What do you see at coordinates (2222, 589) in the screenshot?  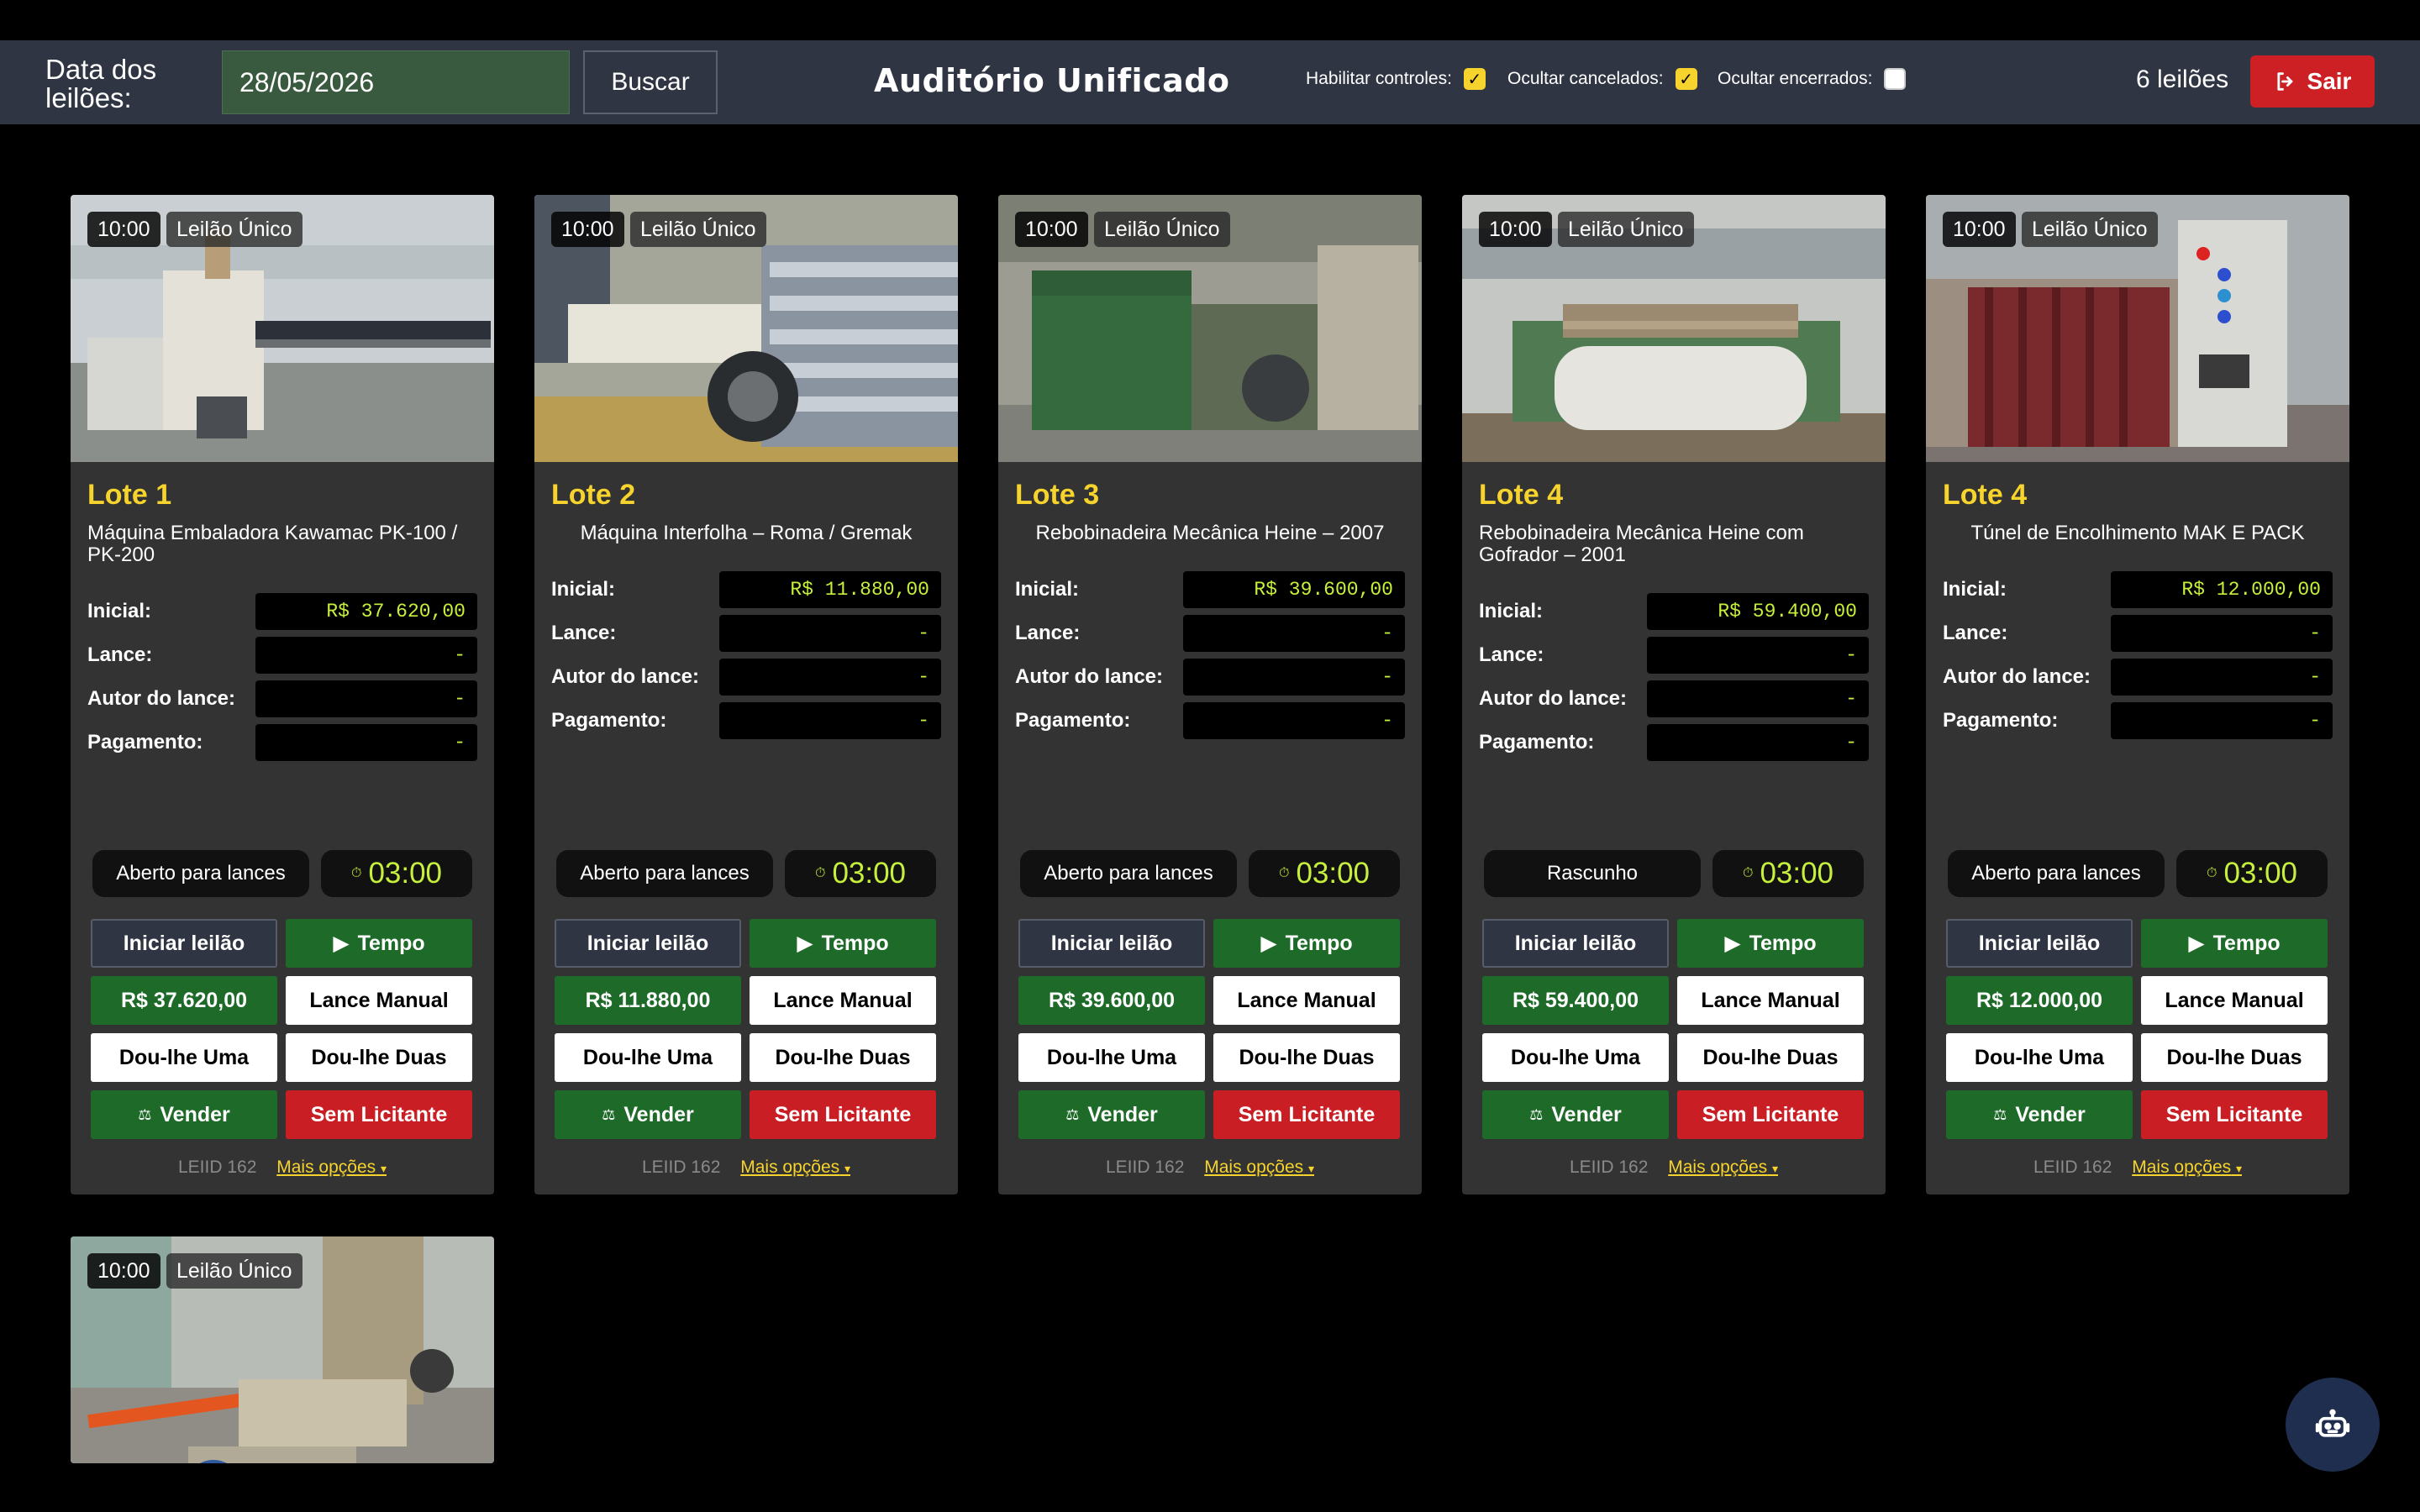 I see `inicial-value: R$ 12.000,00` at bounding box center [2222, 589].